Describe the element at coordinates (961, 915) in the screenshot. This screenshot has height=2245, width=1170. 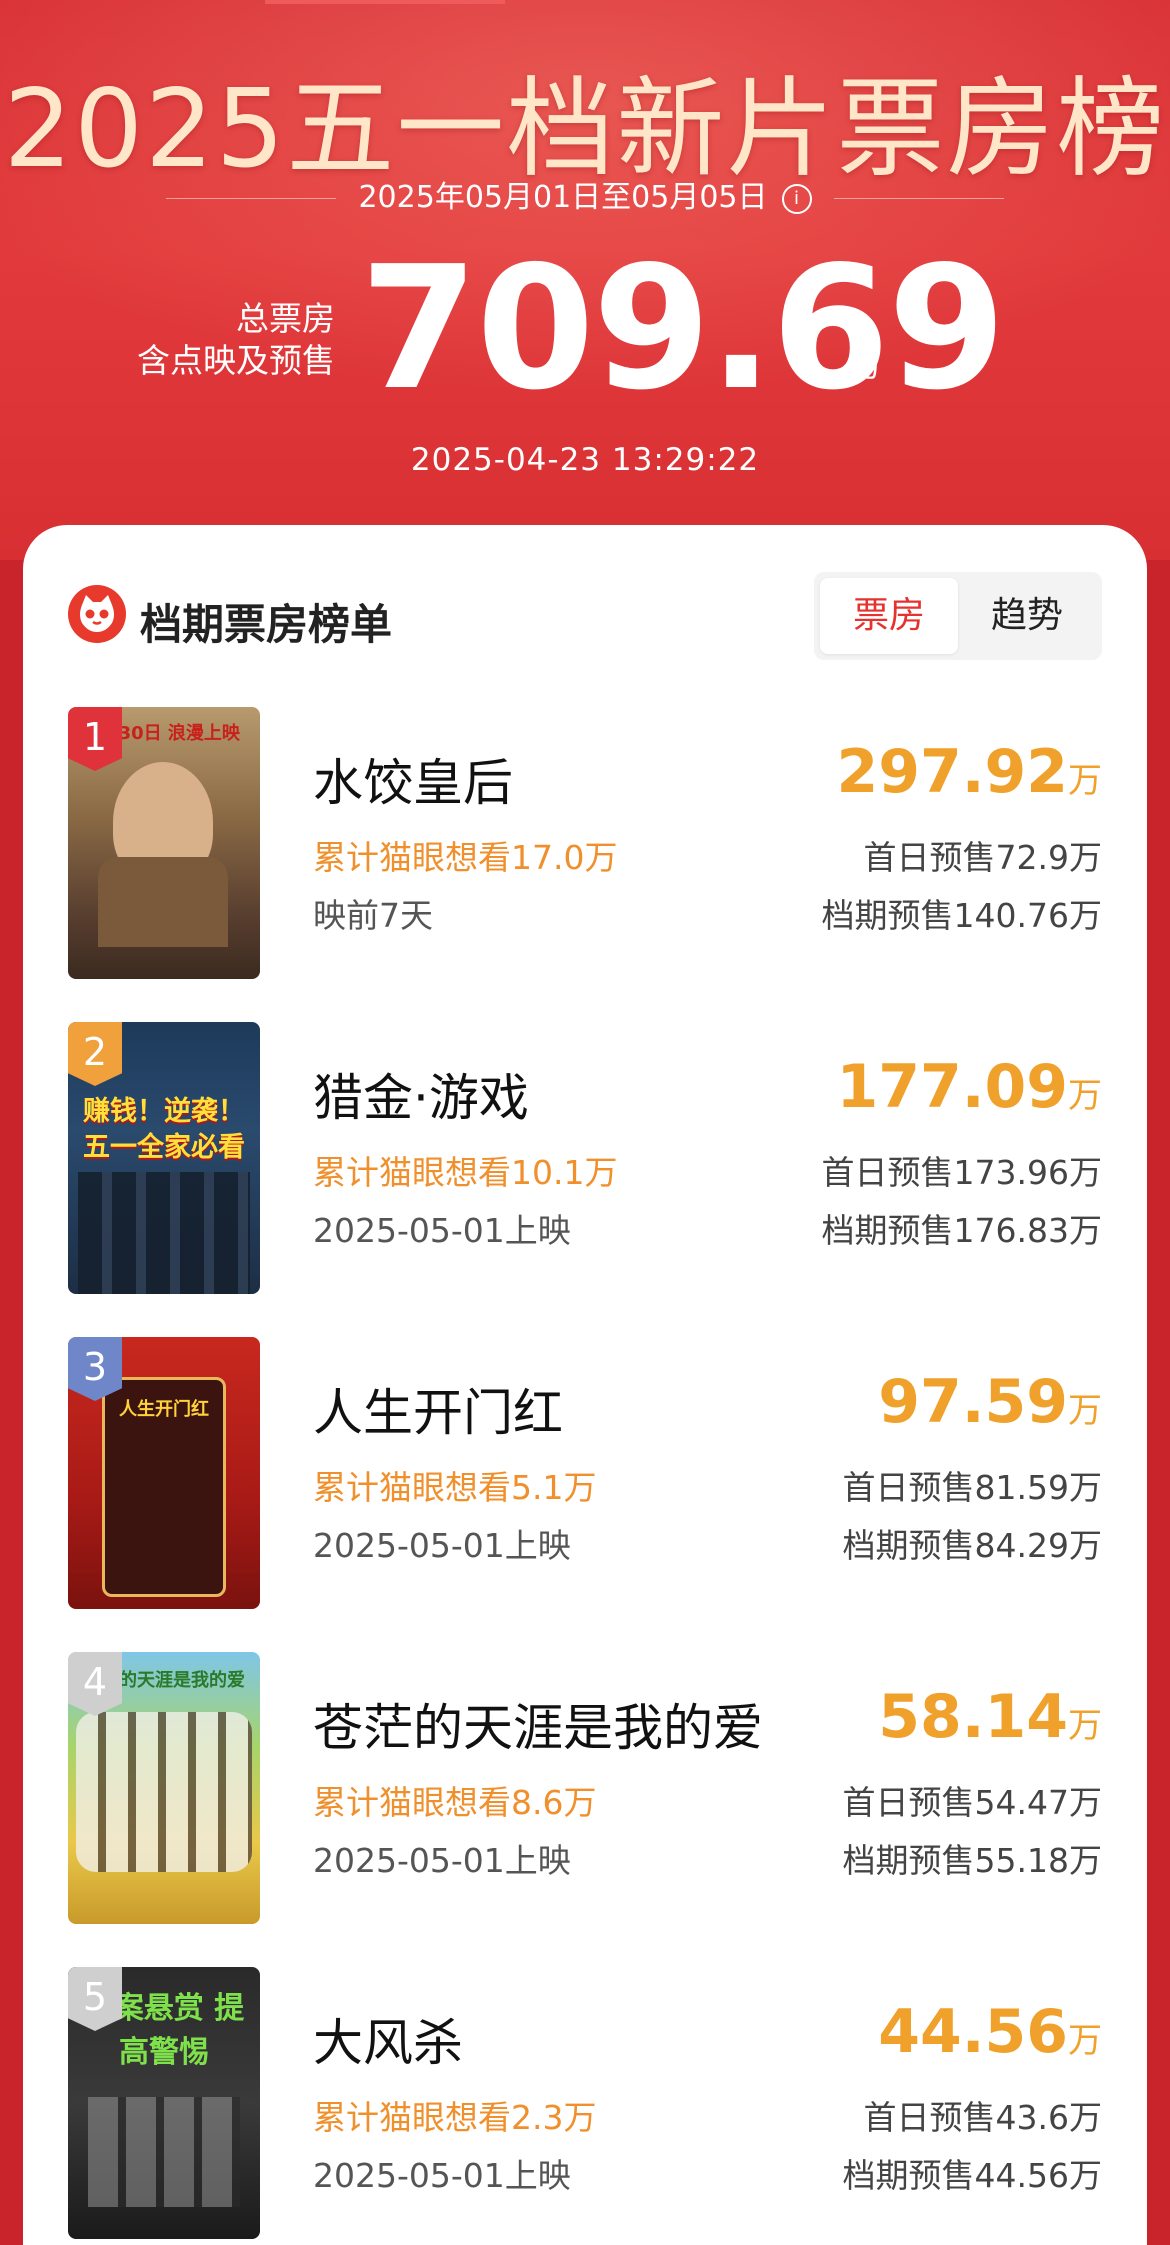
I see `period-presale: 档期预售140.76万` at that location.